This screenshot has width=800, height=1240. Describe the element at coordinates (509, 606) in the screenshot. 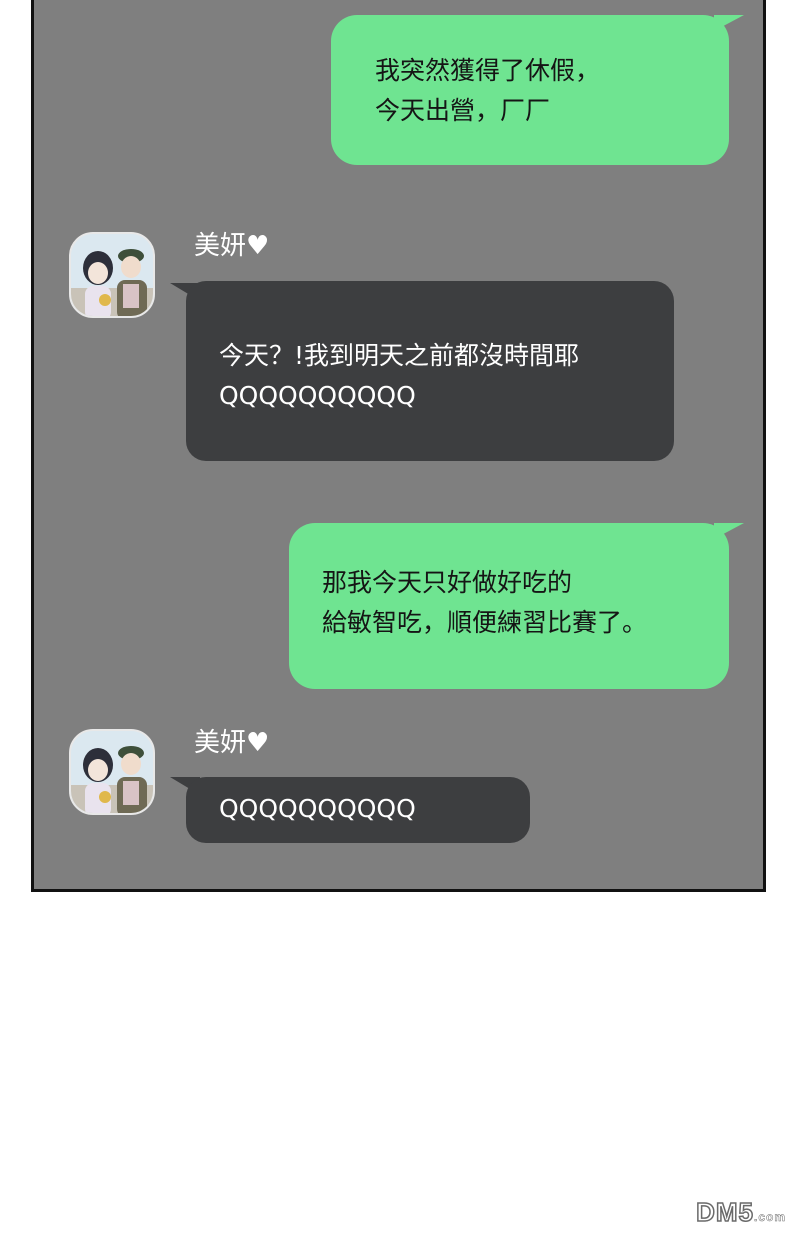

I see `message-bubble-sent: 那我今天只好做好吃的 給敏智吃，順便練習比賽了。` at that location.